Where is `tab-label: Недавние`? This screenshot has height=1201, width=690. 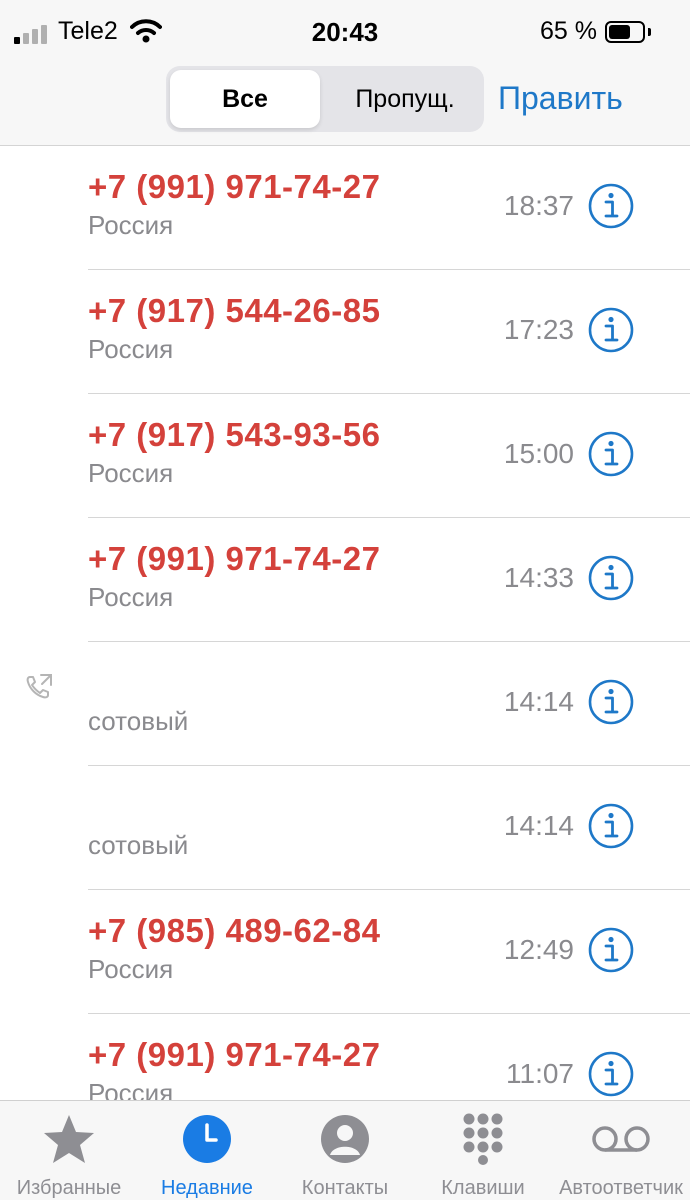 tab-label: Недавние is located at coordinates (207, 1188).